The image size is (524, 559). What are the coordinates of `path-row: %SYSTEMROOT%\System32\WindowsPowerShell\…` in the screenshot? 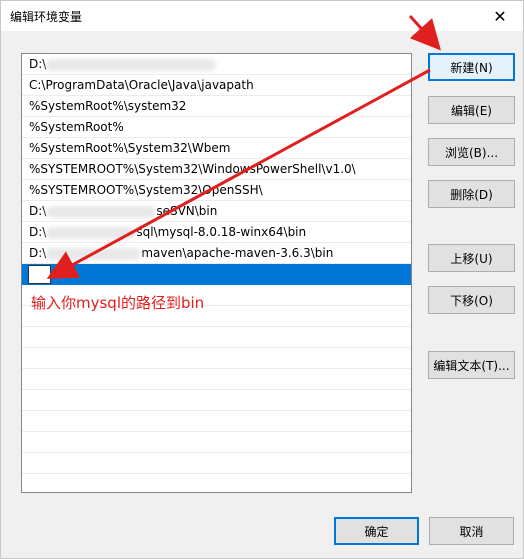 It's located at (216, 169).